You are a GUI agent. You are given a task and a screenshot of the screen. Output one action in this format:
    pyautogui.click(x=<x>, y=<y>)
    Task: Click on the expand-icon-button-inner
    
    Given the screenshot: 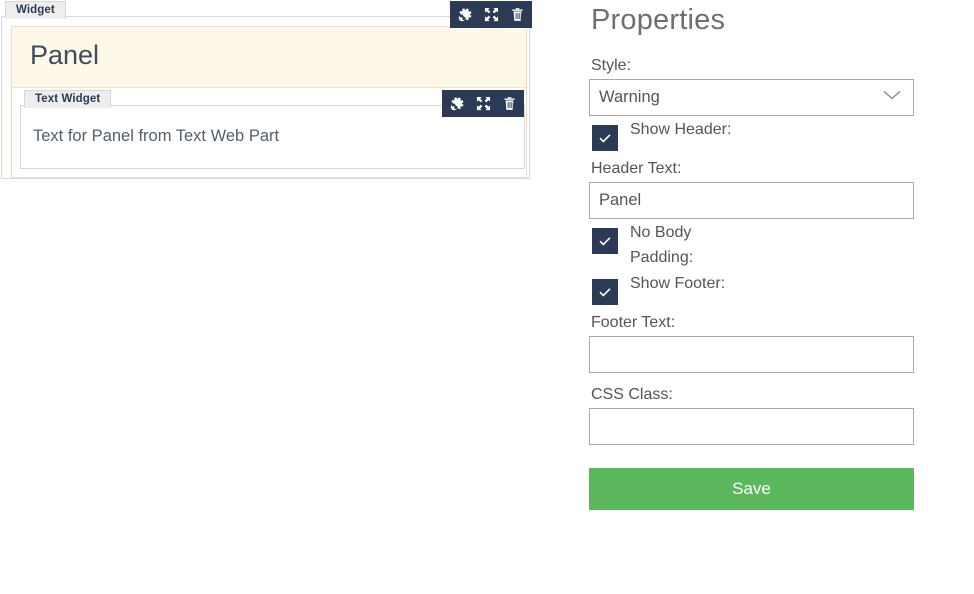 What is the action you would take?
    pyautogui.click(x=483, y=103)
    